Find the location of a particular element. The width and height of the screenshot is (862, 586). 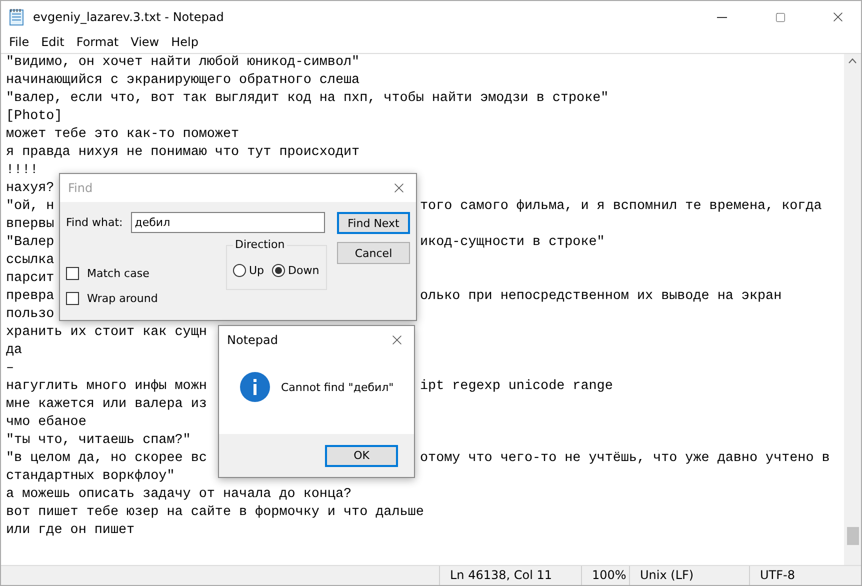

text-line: "Валер is located at coordinates (30, 243).